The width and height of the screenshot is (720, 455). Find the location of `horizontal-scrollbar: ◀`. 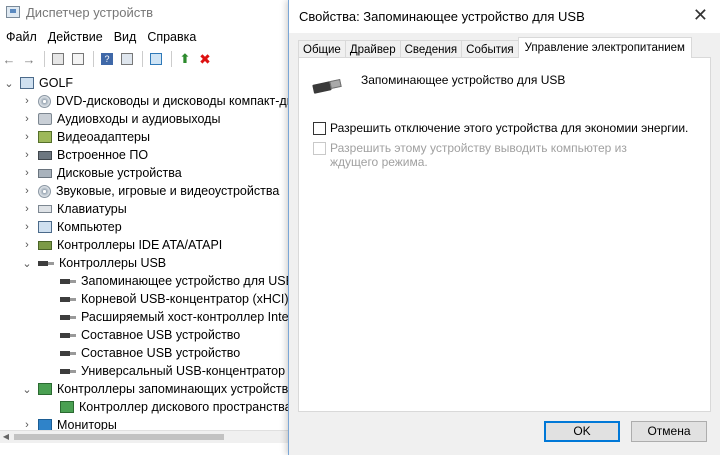

horizontal-scrollbar: ◀ is located at coordinates (145, 436).